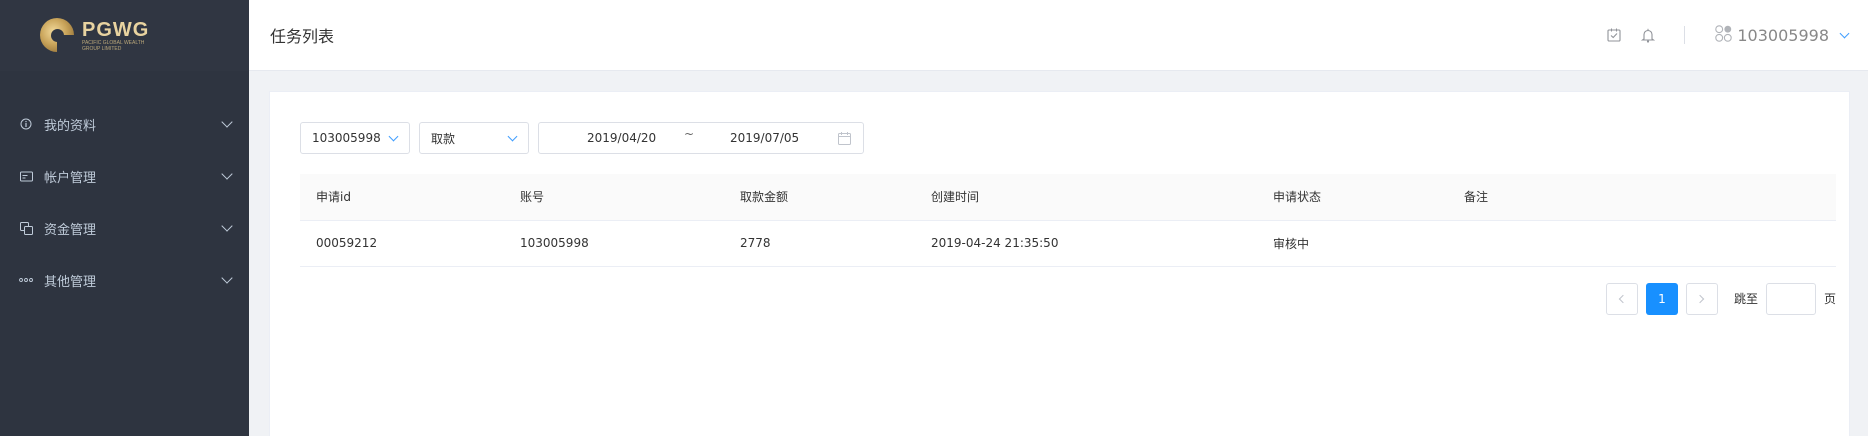 The width and height of the screenshot is (1868, 436). Describe the element at coordinates (1745, 299) in the screenshot. I see `goto-label: 跳至` at that location.